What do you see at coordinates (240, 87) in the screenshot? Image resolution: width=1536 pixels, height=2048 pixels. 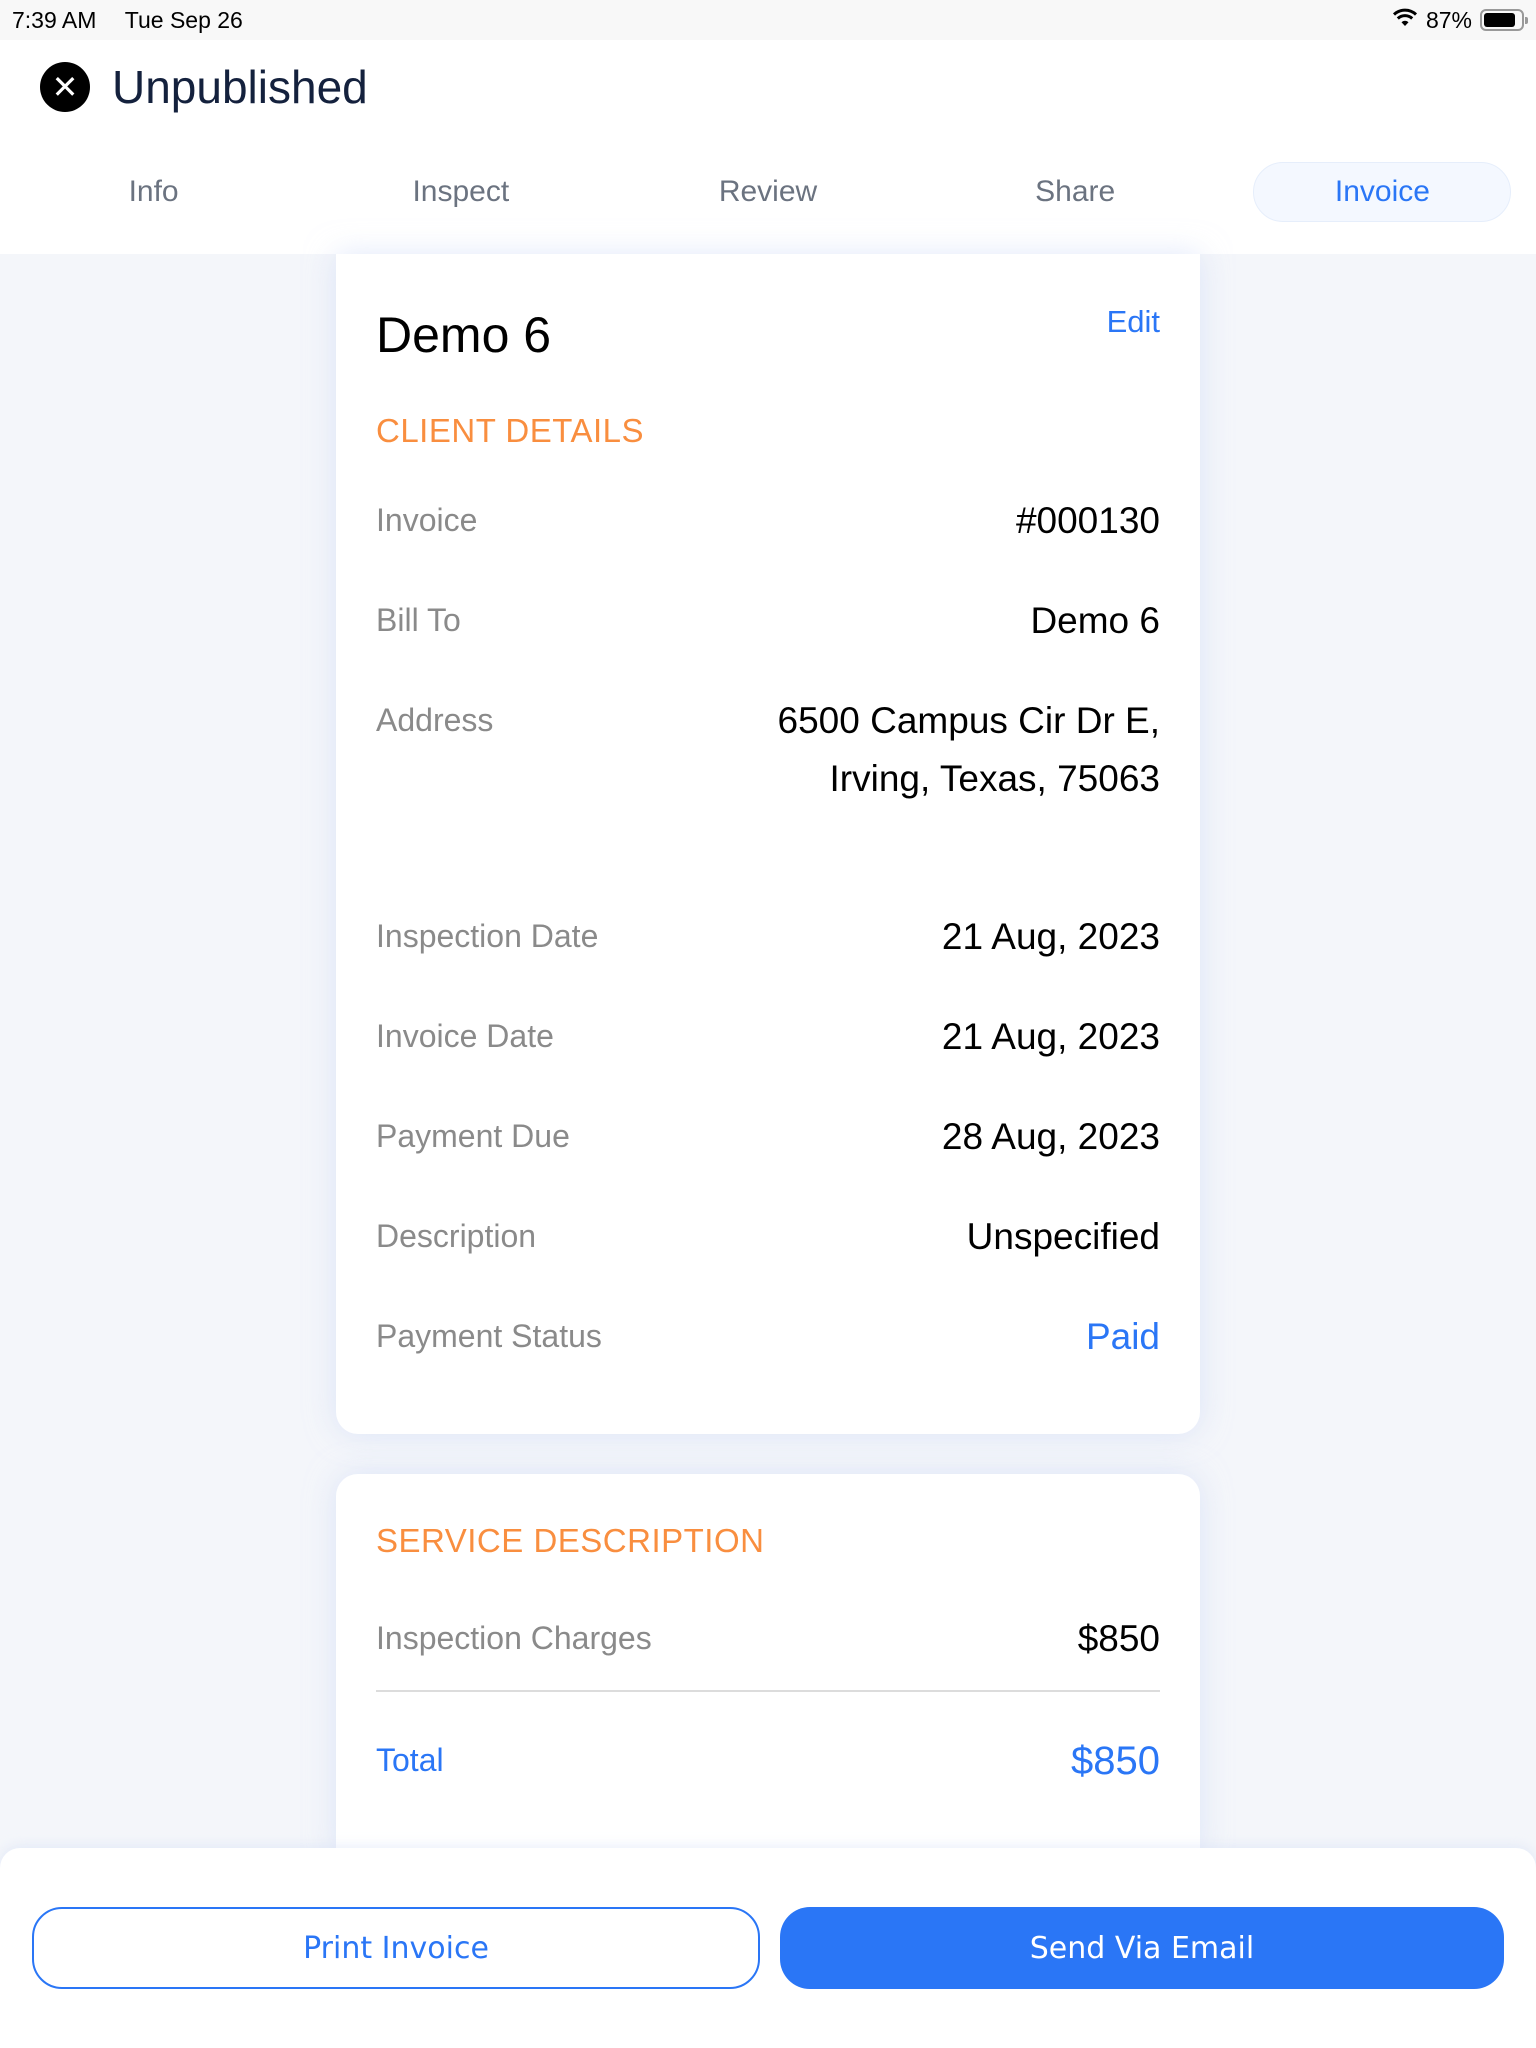 I see `page-title: Unpublished` at bounding box center [240, 87].